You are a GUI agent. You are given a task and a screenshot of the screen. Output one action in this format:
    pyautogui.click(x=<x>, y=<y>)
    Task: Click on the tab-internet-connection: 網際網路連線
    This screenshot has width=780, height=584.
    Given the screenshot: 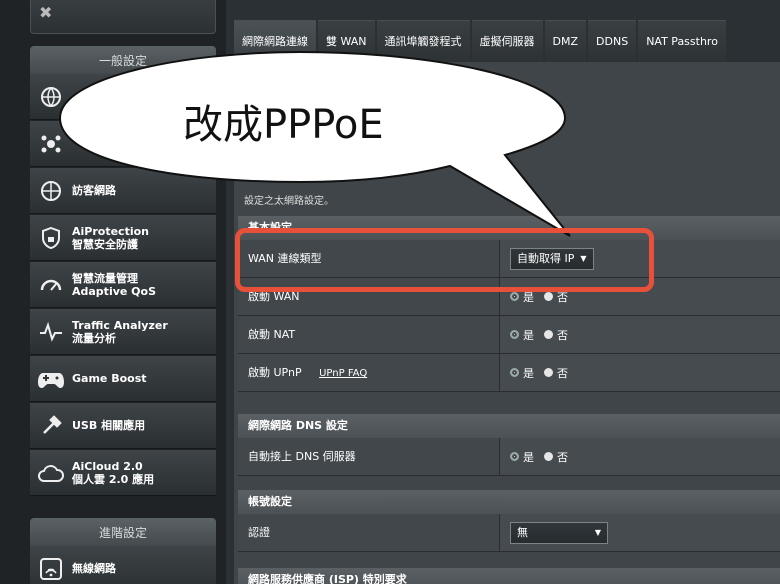 What is the action you would take?
    pyautogui.click(x=275, y=41)
    